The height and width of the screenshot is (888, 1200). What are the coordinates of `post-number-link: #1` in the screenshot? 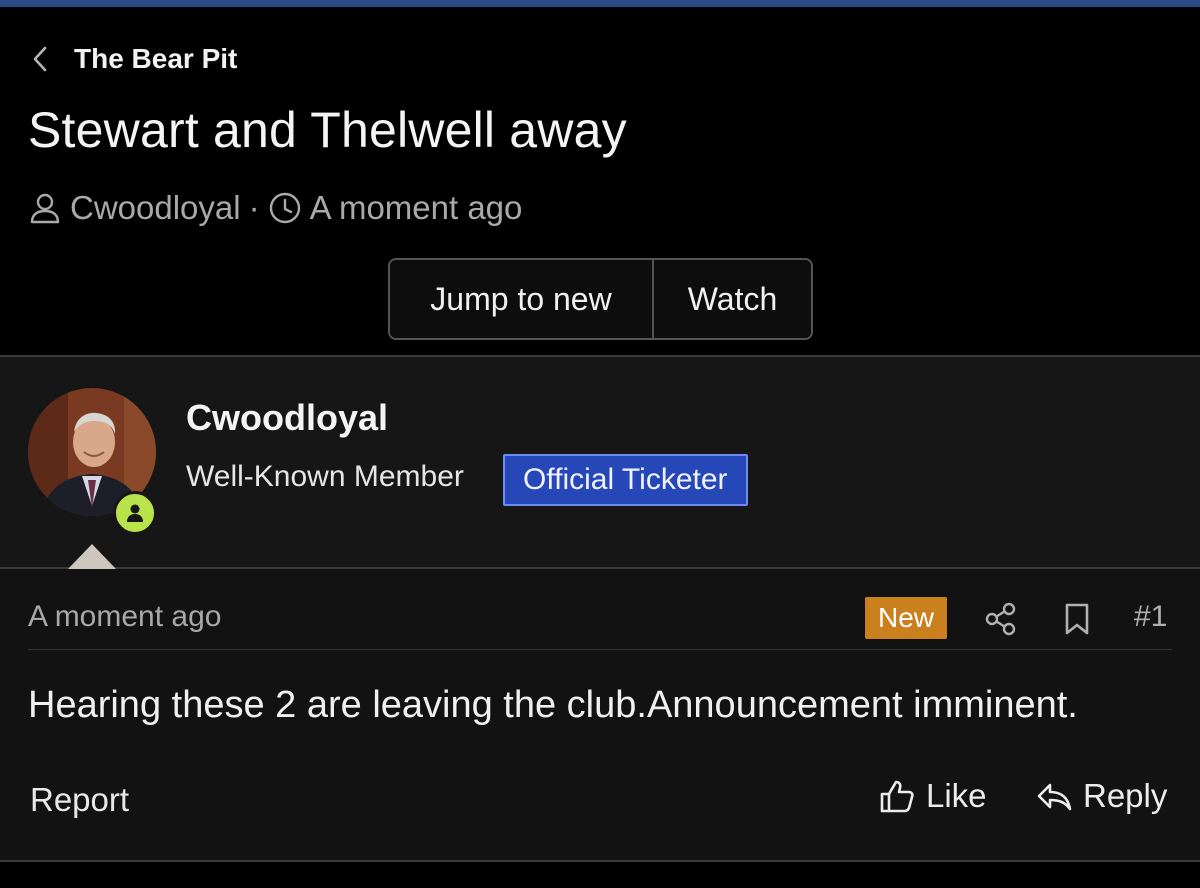 It's located at (1150, 617).